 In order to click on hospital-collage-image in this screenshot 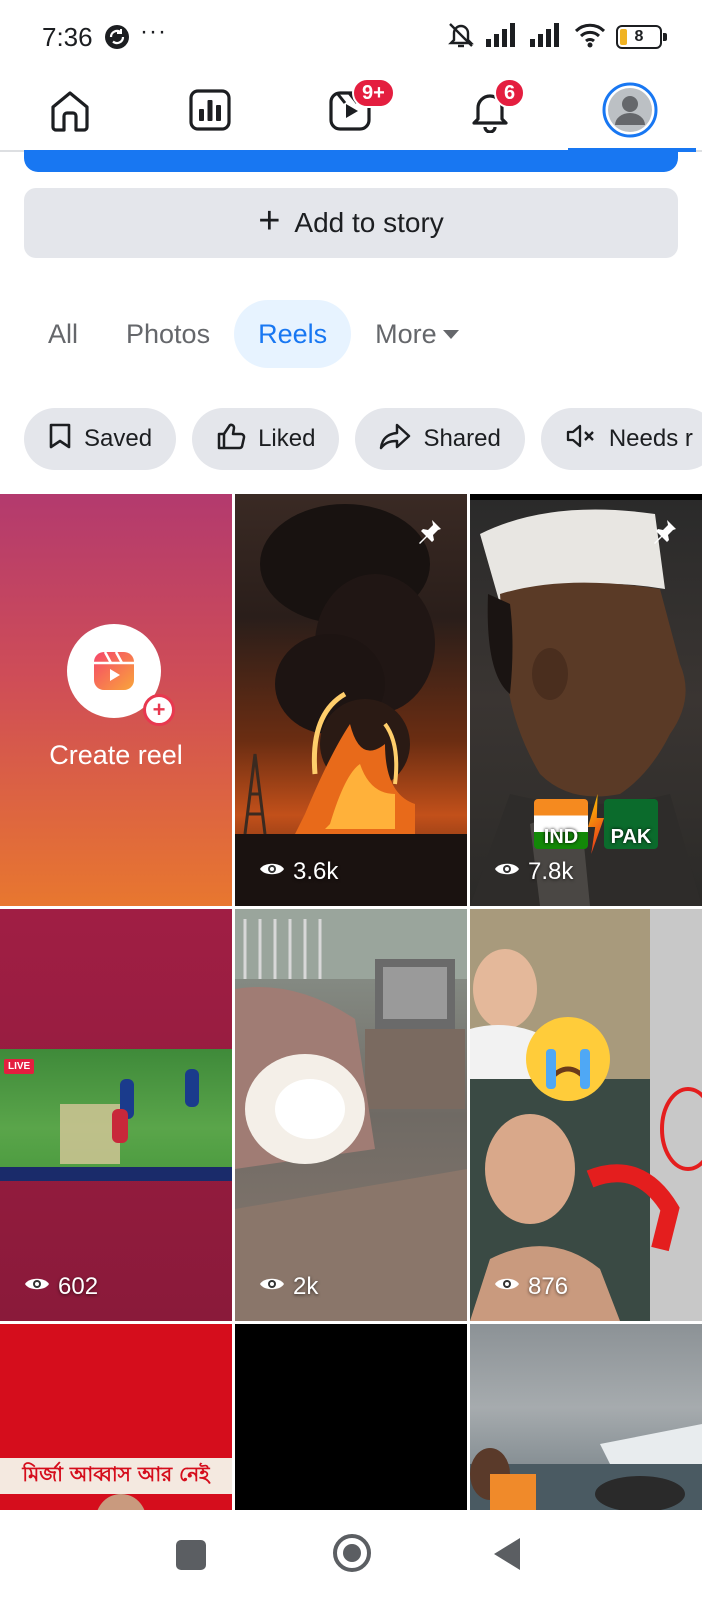, I will do `click(586, 1115)`.